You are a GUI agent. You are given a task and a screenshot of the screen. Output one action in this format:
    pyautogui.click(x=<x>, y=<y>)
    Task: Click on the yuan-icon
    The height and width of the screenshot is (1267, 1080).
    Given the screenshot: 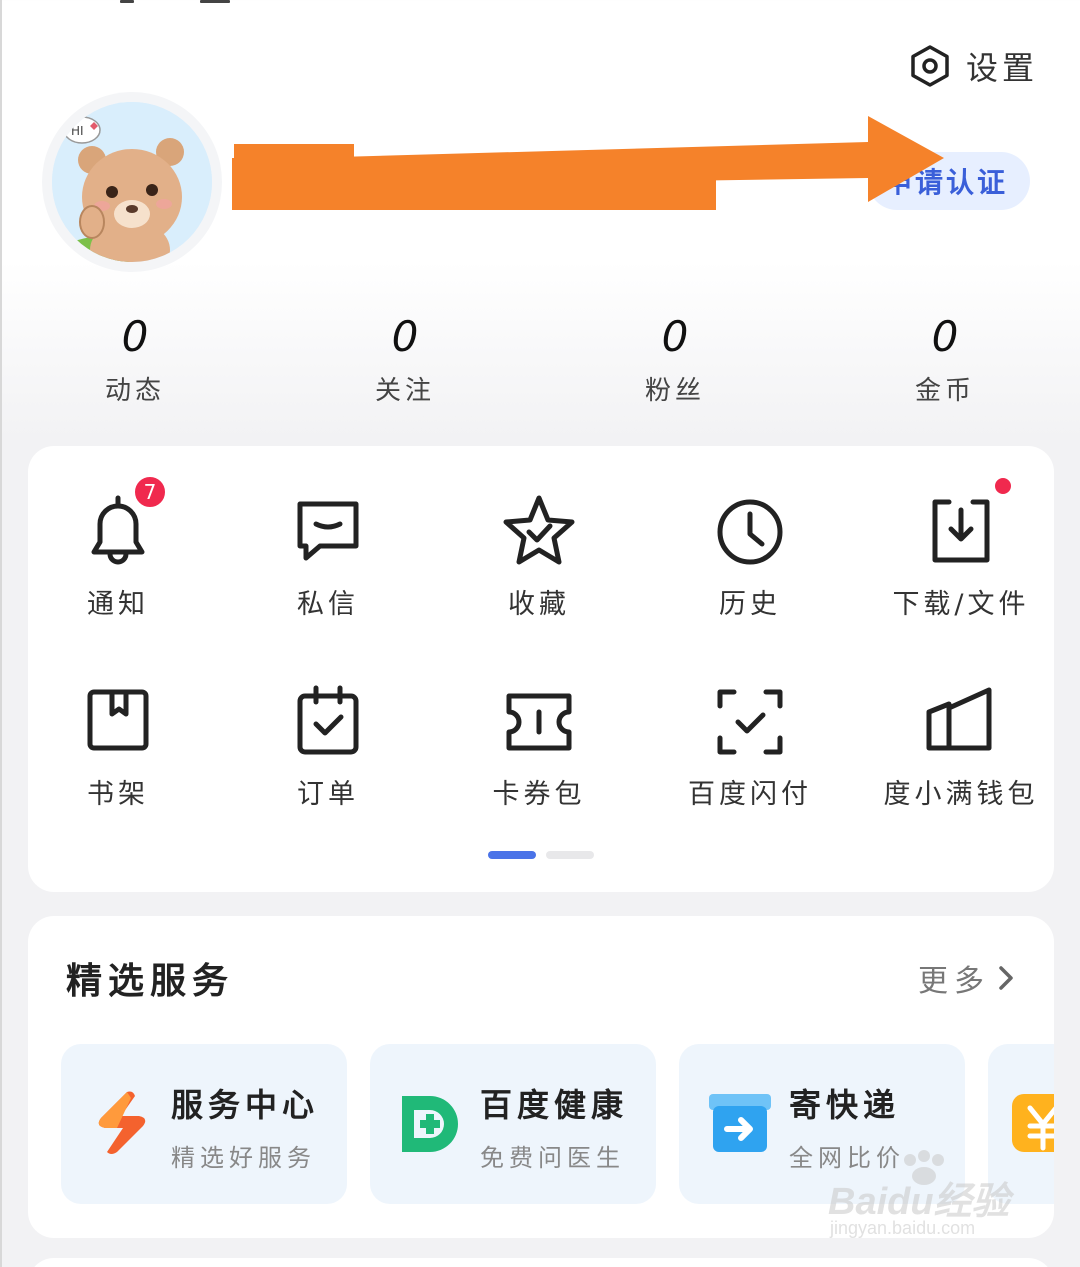 What is the action you would take?
    pyautogui.click(x=1033, y=1123)
    